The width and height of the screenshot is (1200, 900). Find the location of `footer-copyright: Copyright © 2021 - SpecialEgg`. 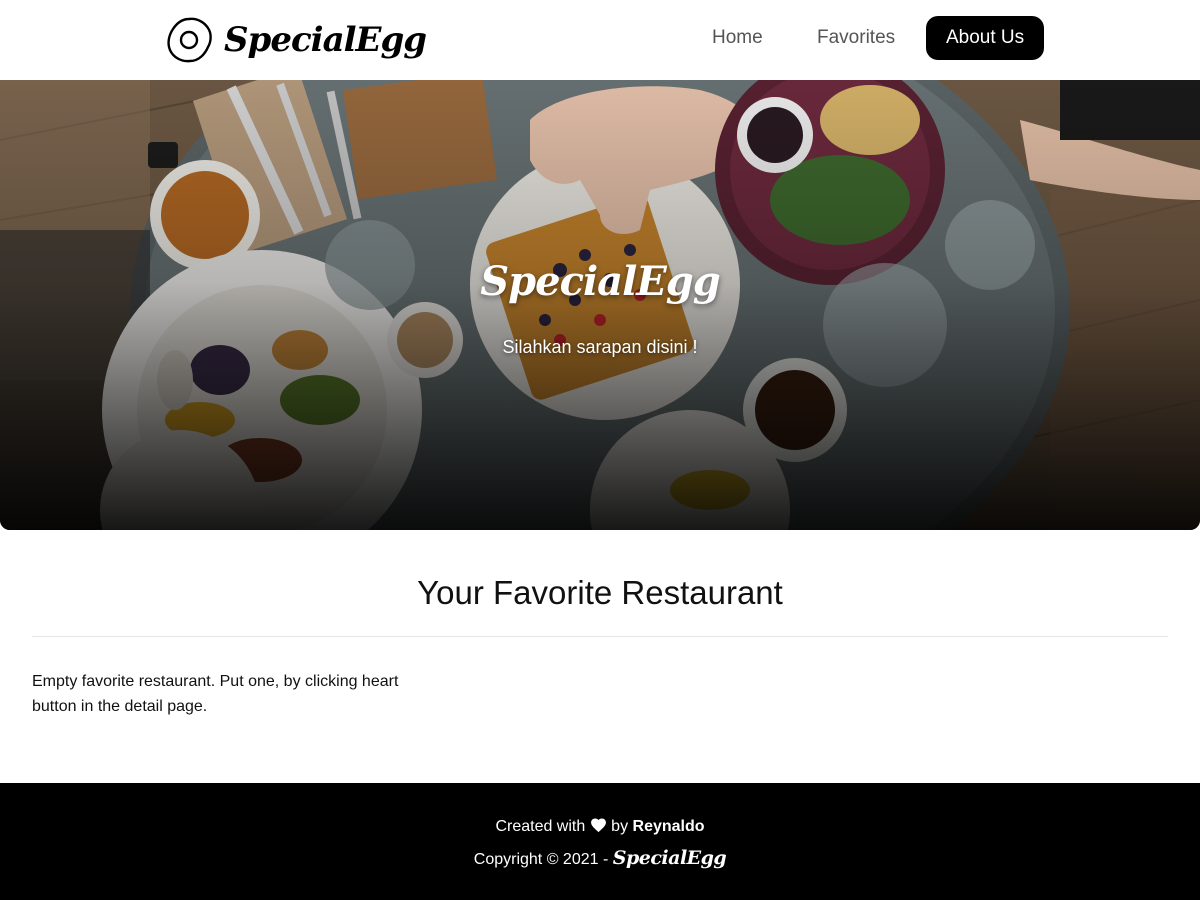

footer-copyright: Copyright © 2021 - SpecialEgg is located at coordinates (600, 858).